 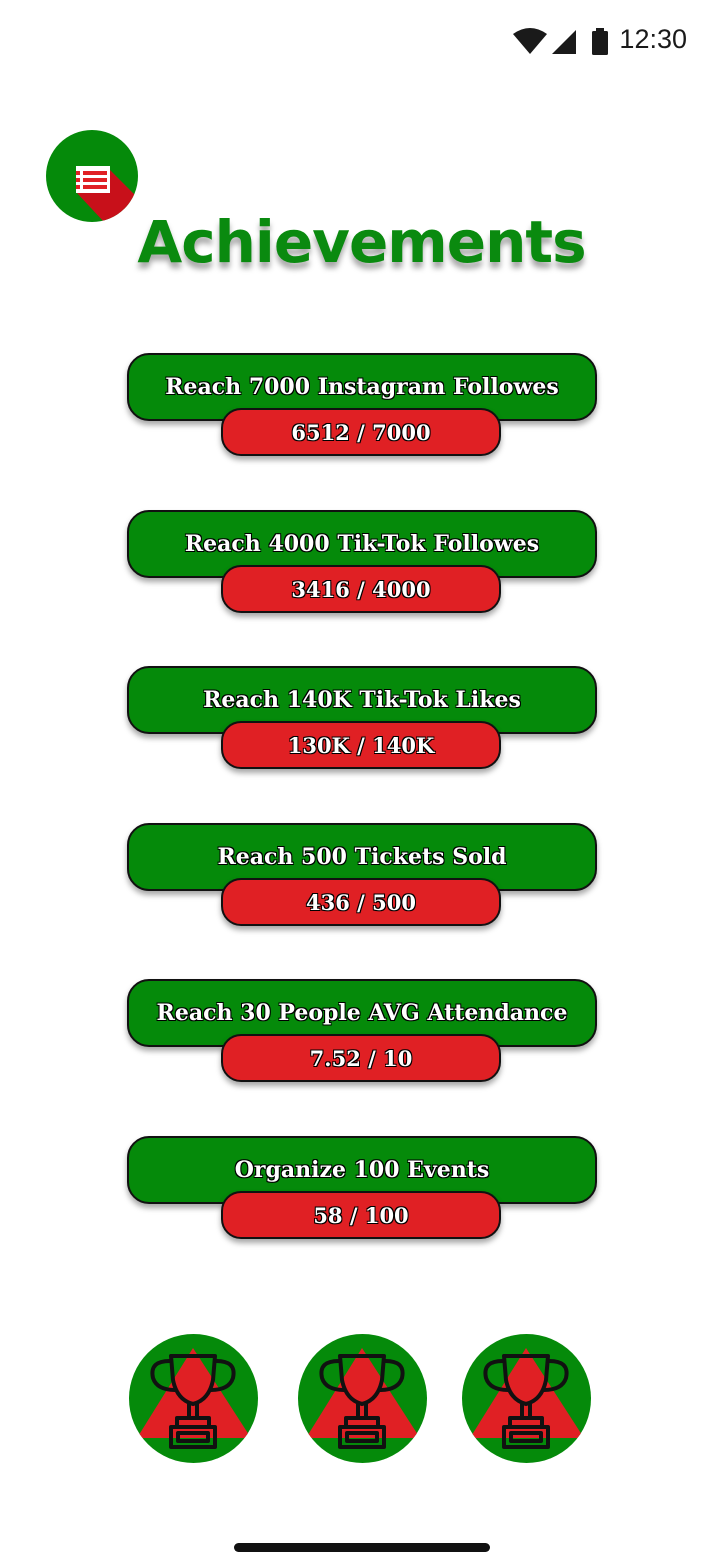 What do you see at coordinates (362, 1547) in the screenshot?
I see `home-indicator` at bounding box center [362, 1547].